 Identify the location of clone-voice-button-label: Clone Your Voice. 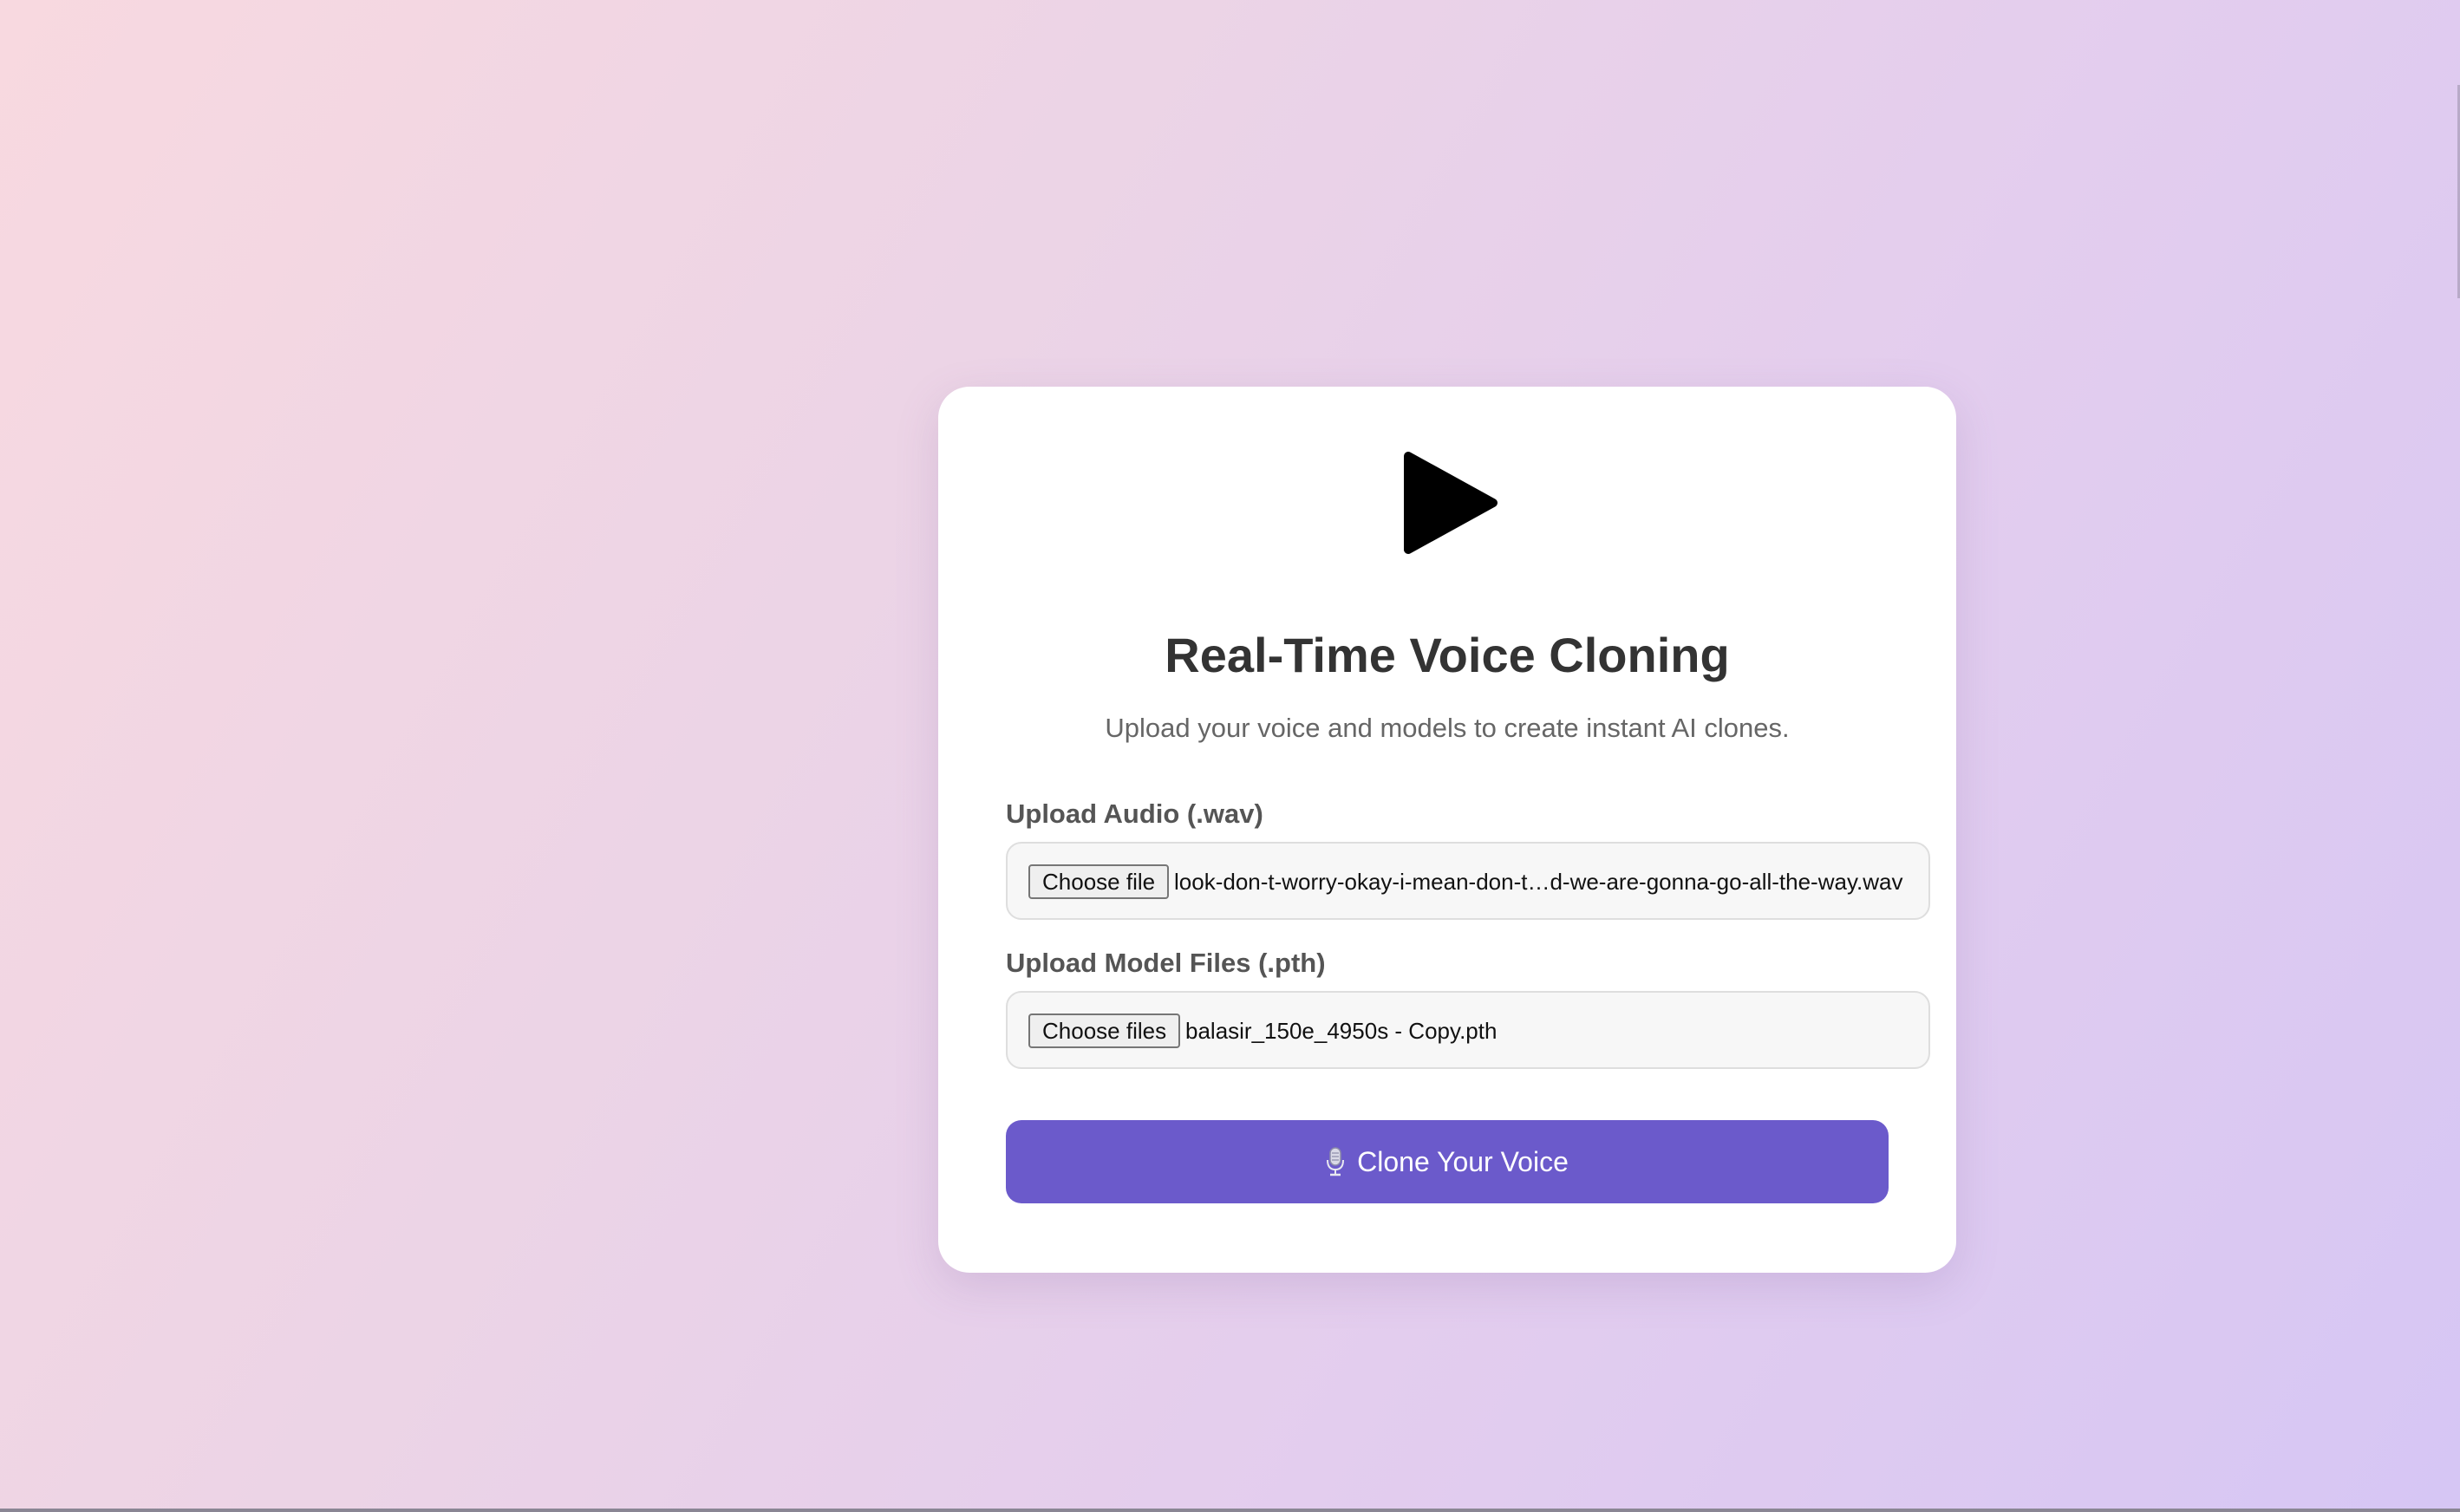
(1463, 1161).